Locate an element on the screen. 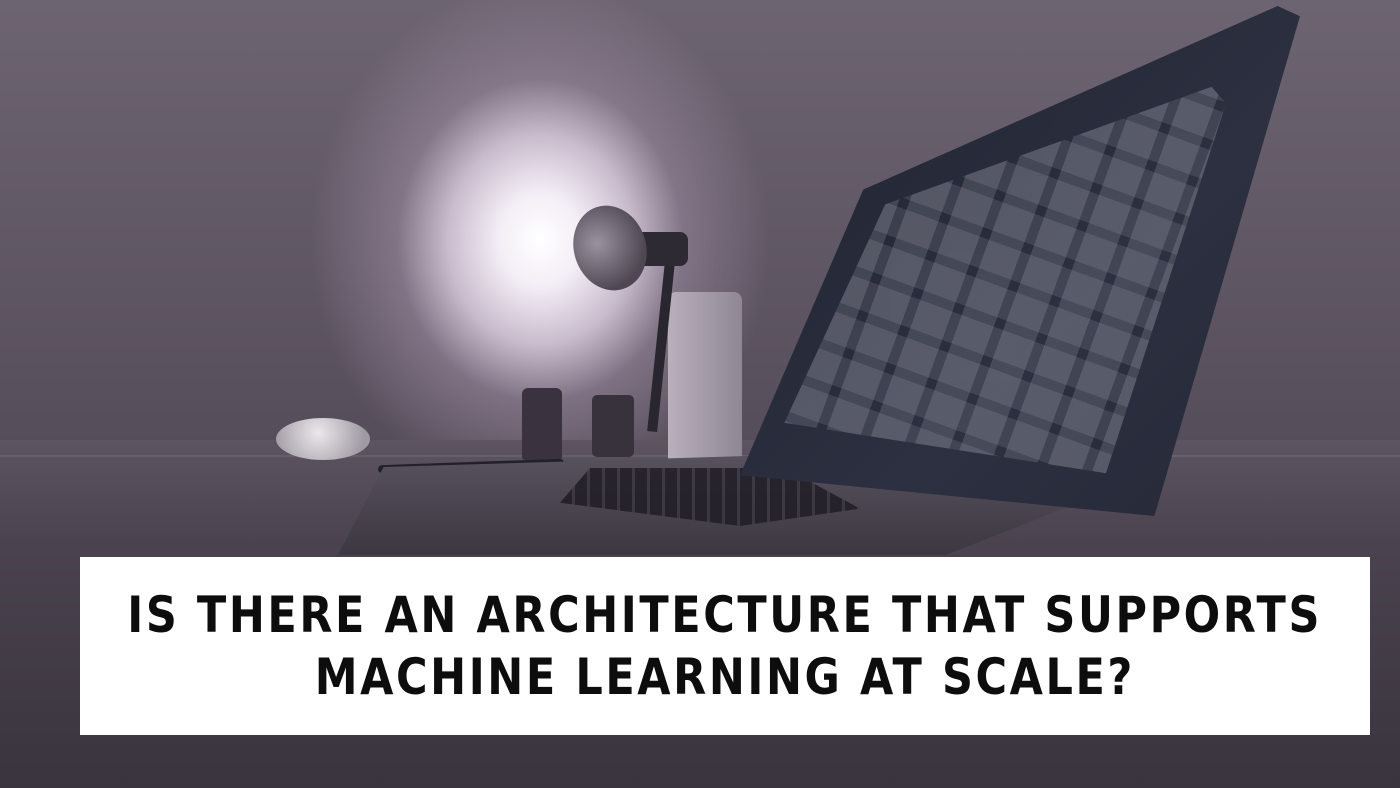  computer-mouse is located at coordinates (323, 439).